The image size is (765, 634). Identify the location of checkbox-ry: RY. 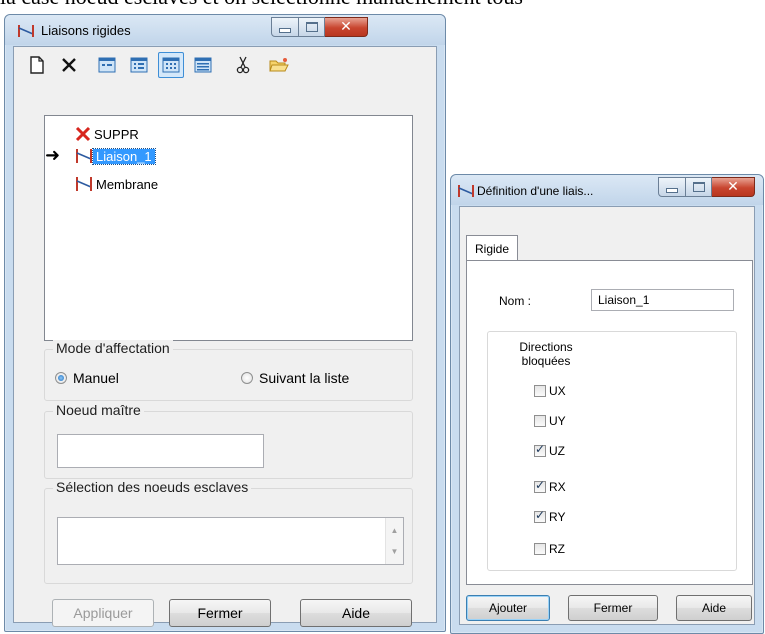
(550, 516).